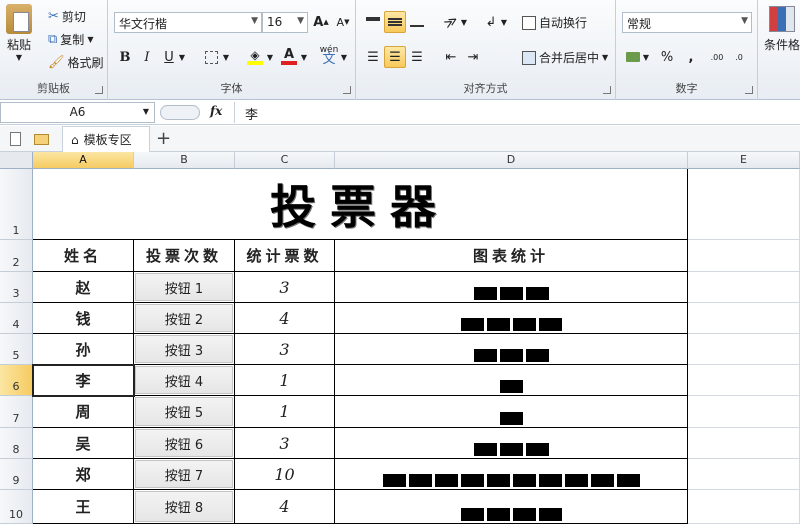  Describe the element at coordinates (99, 90) in the screenshot. I see `clipboard-launcher-icon` at that location.